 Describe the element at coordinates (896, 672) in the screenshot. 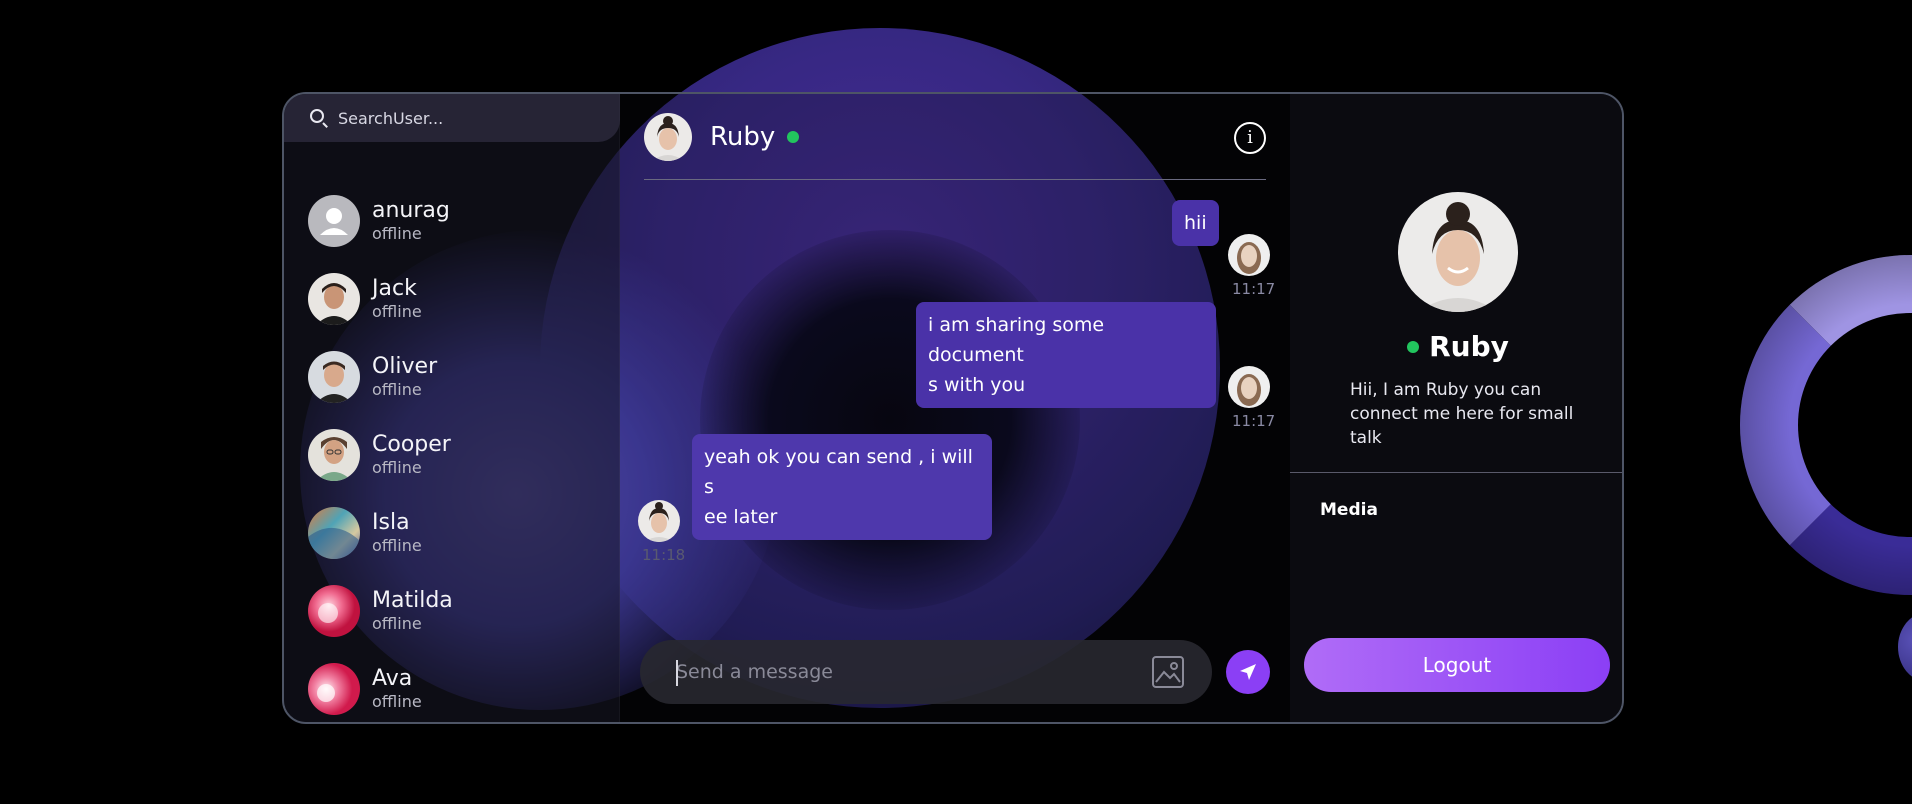

I see `message-input` at that location.